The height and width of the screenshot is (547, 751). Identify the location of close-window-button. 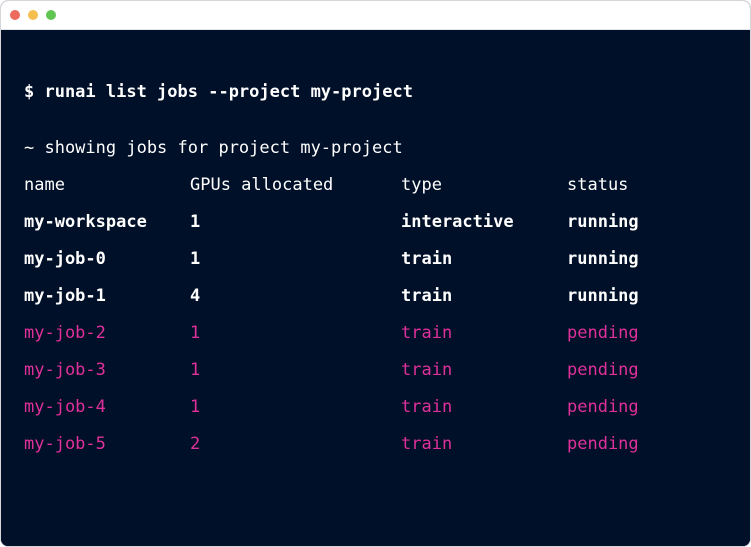
(15, 15).